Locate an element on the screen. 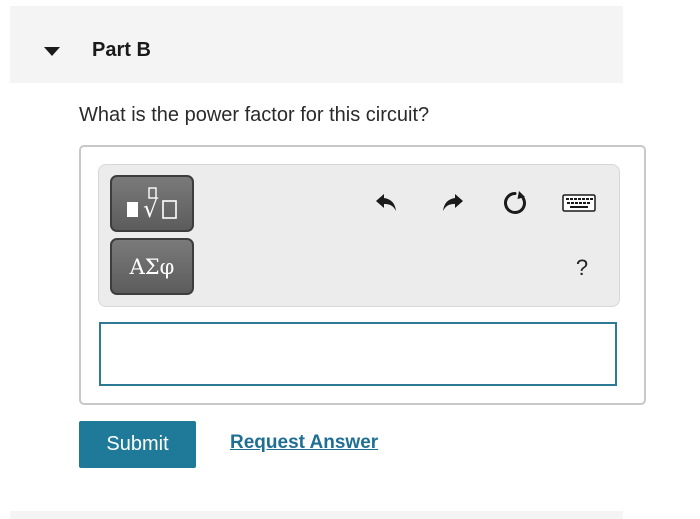 Image resolution: width=700 pixels, height=519 pixels. help-button: ? is located at coordinates (582, 268).